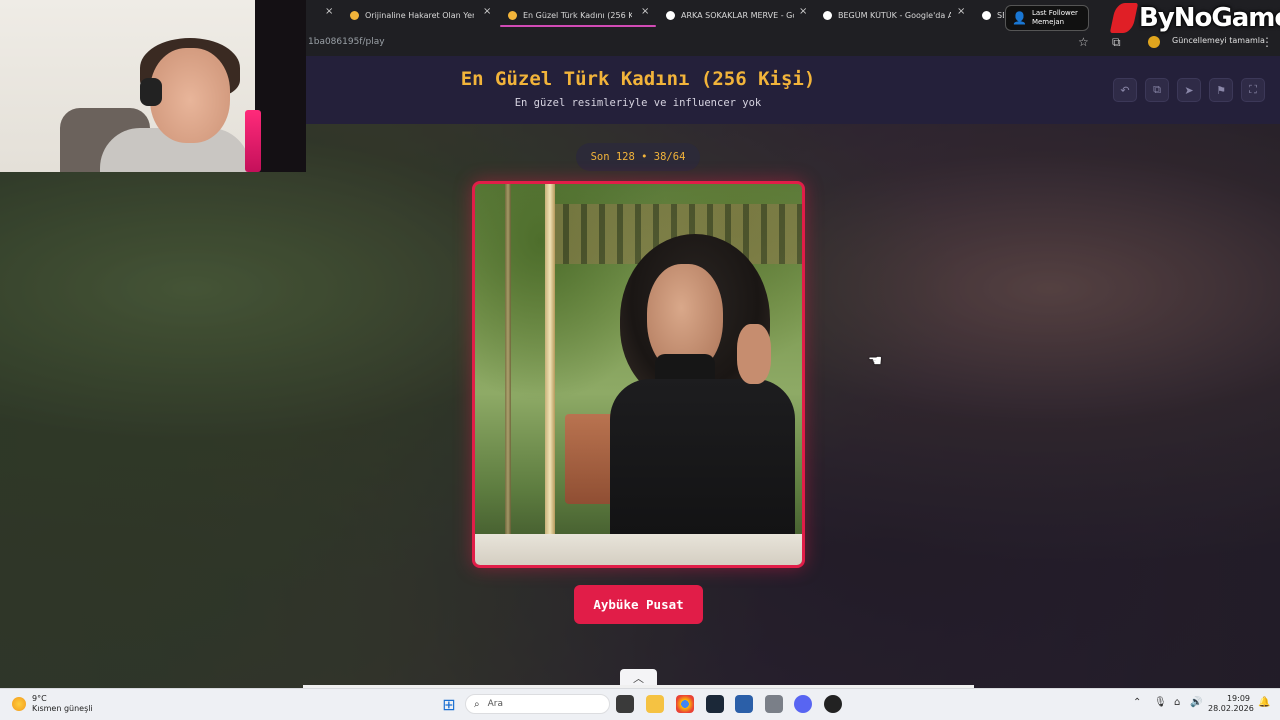  What do you see at coordinates (1218, 40) in the screenshot?
I see `update-button: Güncellemeyi tamamla` at bounding box center [1218, 40].